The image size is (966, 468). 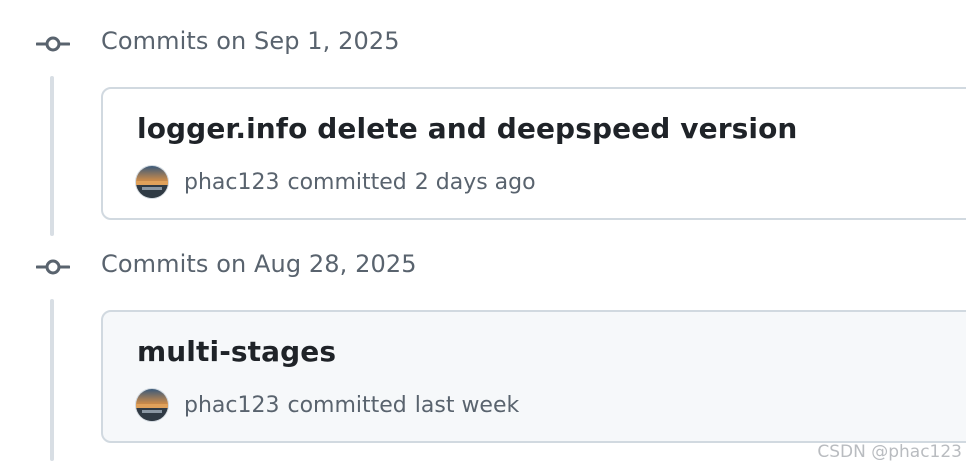 I want to click on commit-message-link: multi-stages, so click(x=236, y=351).